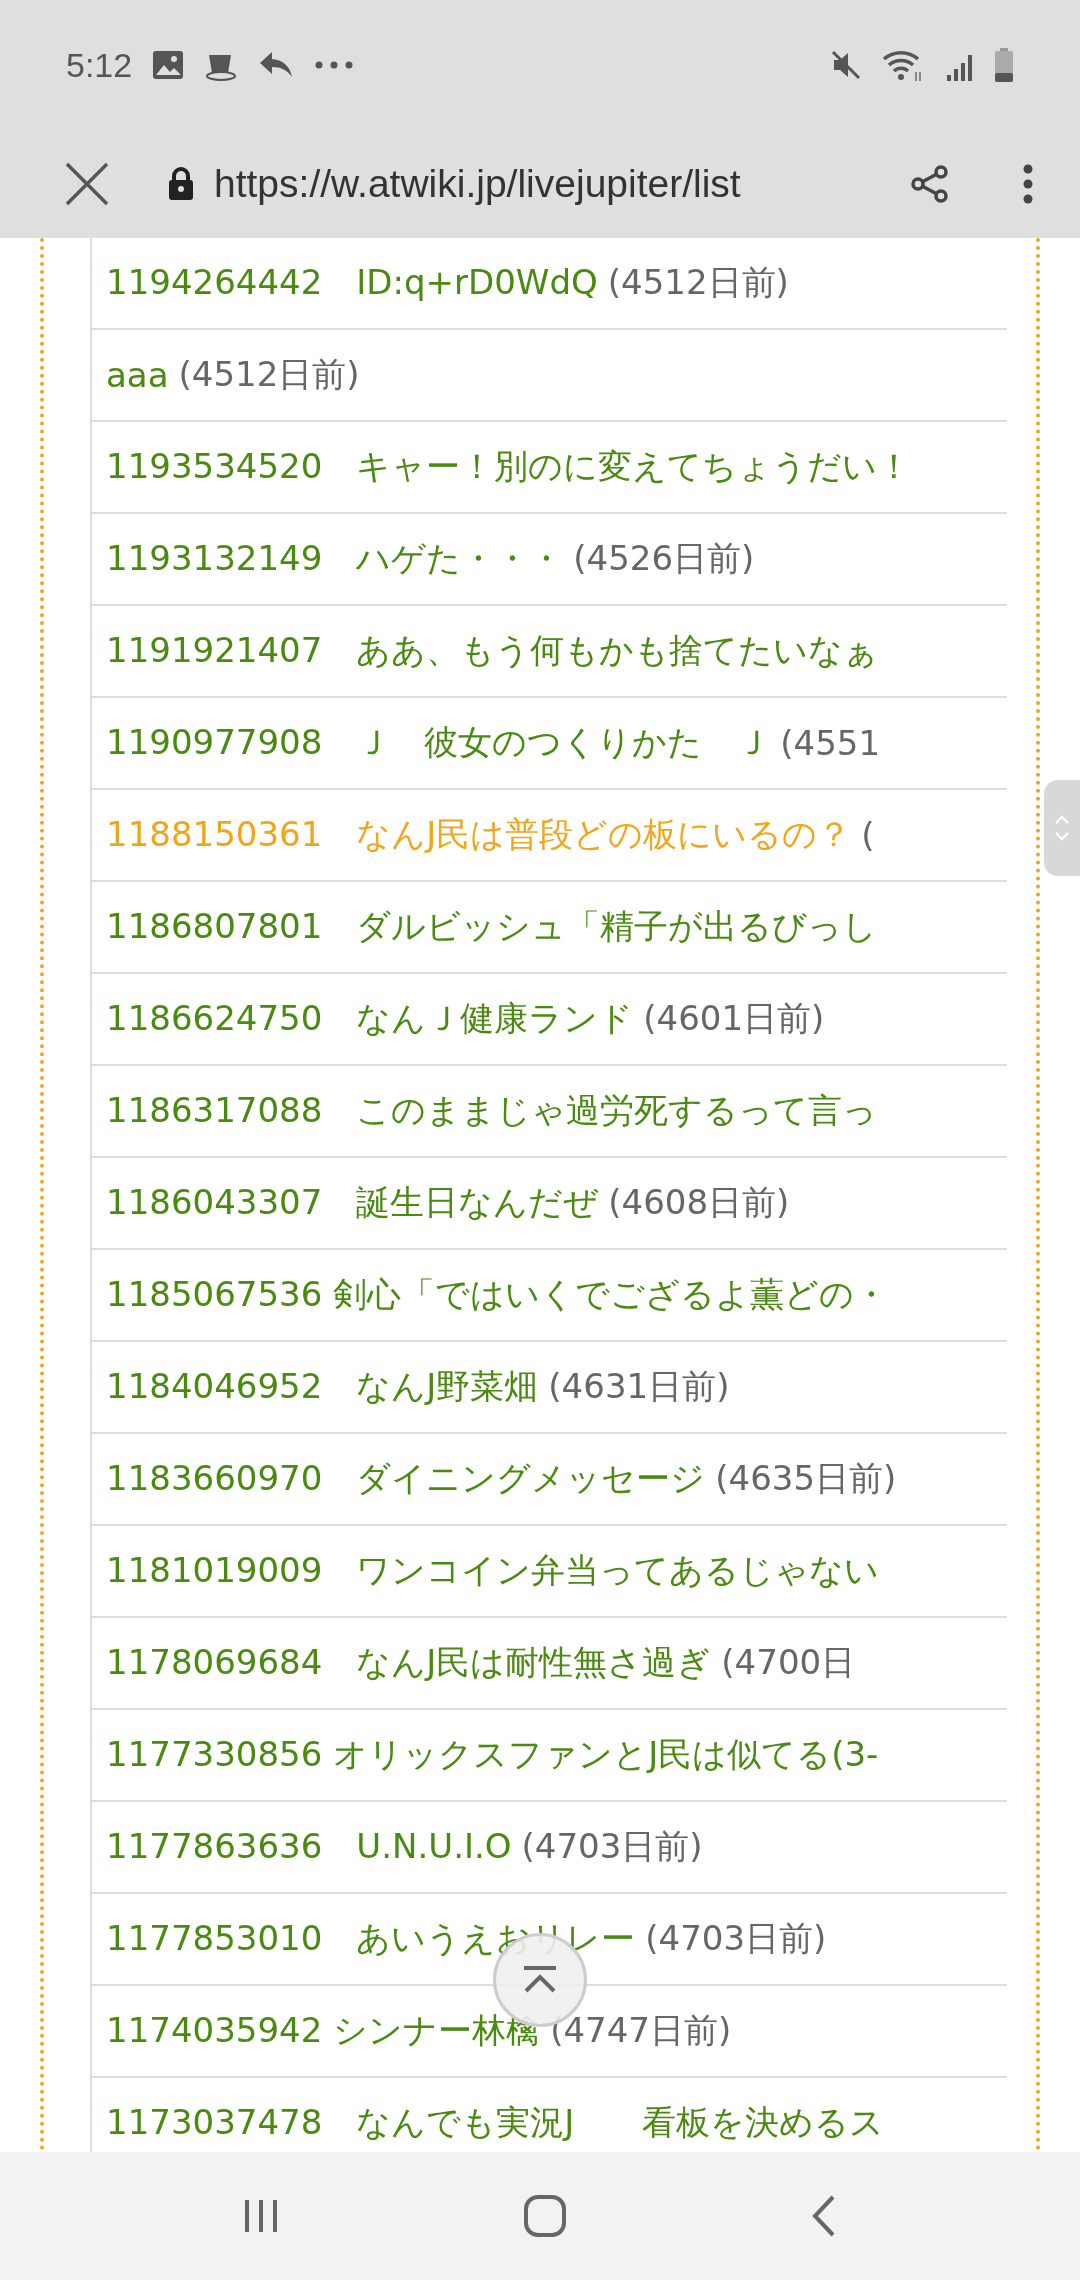 The height and width of the screenshot is (2280, 1080). Describe the element at coordinates (806, 1478) in the screenshot. I see `date-text: (4635日前)` at that location.